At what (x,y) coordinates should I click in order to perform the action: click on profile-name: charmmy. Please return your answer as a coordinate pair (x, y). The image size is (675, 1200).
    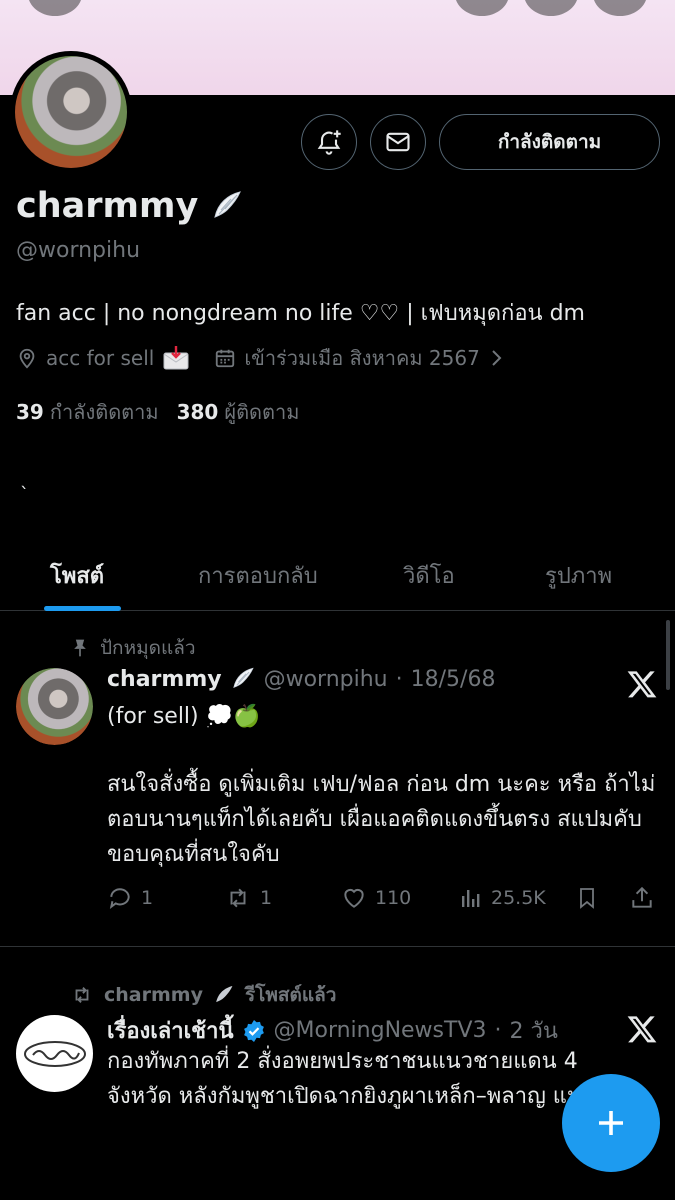
    Looking at the image, I should click on (130, 206).